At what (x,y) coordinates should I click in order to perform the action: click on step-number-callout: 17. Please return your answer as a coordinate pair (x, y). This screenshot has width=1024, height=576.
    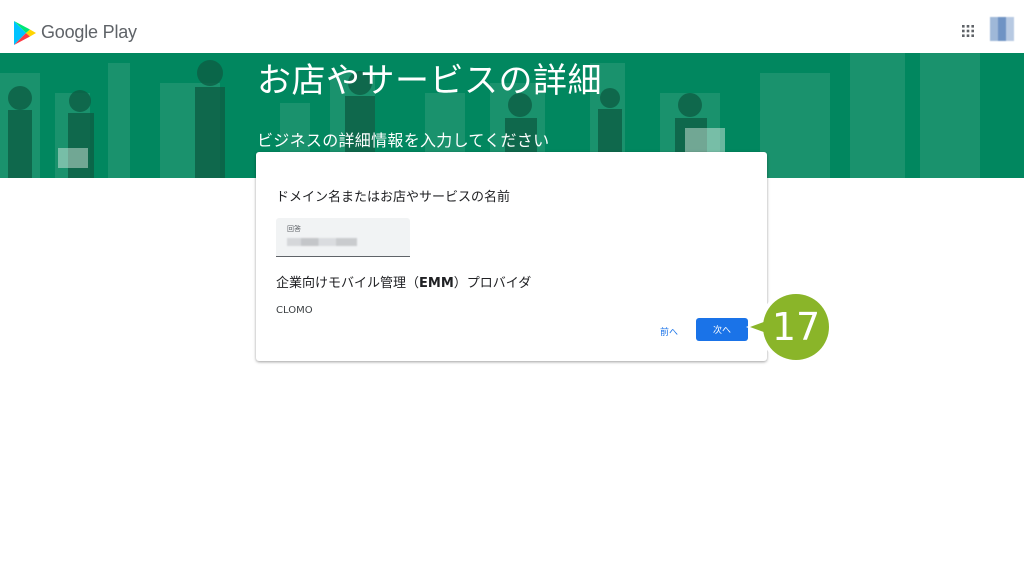
    Looking at the image, I should click on (789, 328).